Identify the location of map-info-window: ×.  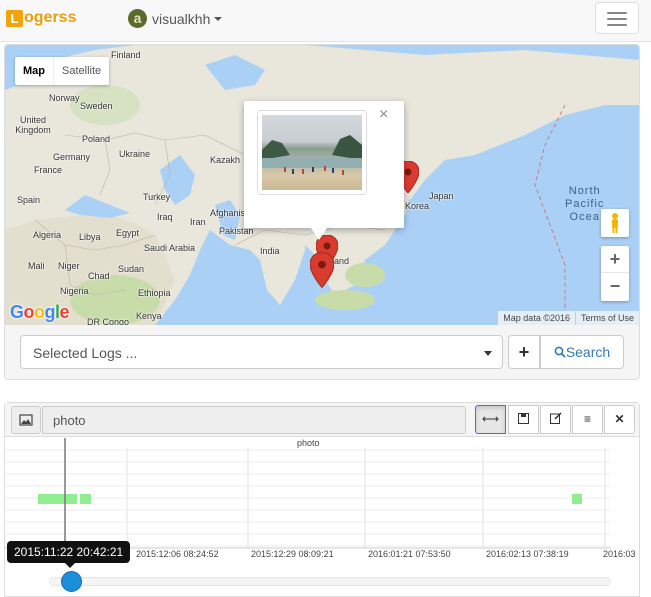
(324, 170).